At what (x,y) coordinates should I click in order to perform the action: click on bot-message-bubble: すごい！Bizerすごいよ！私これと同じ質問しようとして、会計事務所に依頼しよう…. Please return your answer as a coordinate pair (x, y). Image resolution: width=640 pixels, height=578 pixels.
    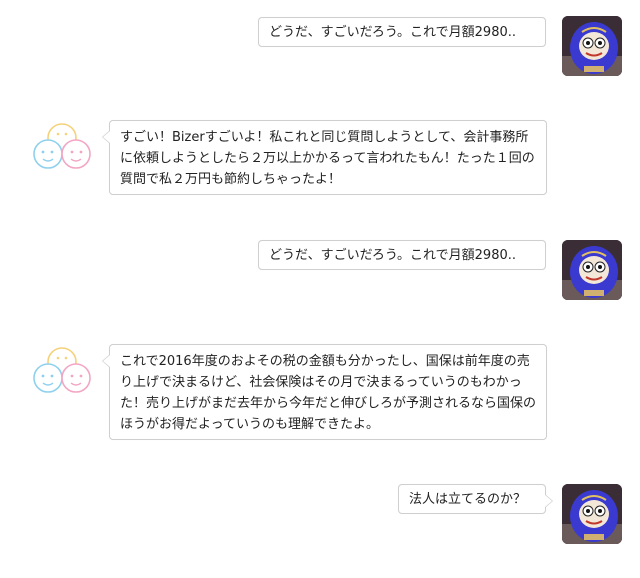
    Looking at the image, I should click on (324, 157).